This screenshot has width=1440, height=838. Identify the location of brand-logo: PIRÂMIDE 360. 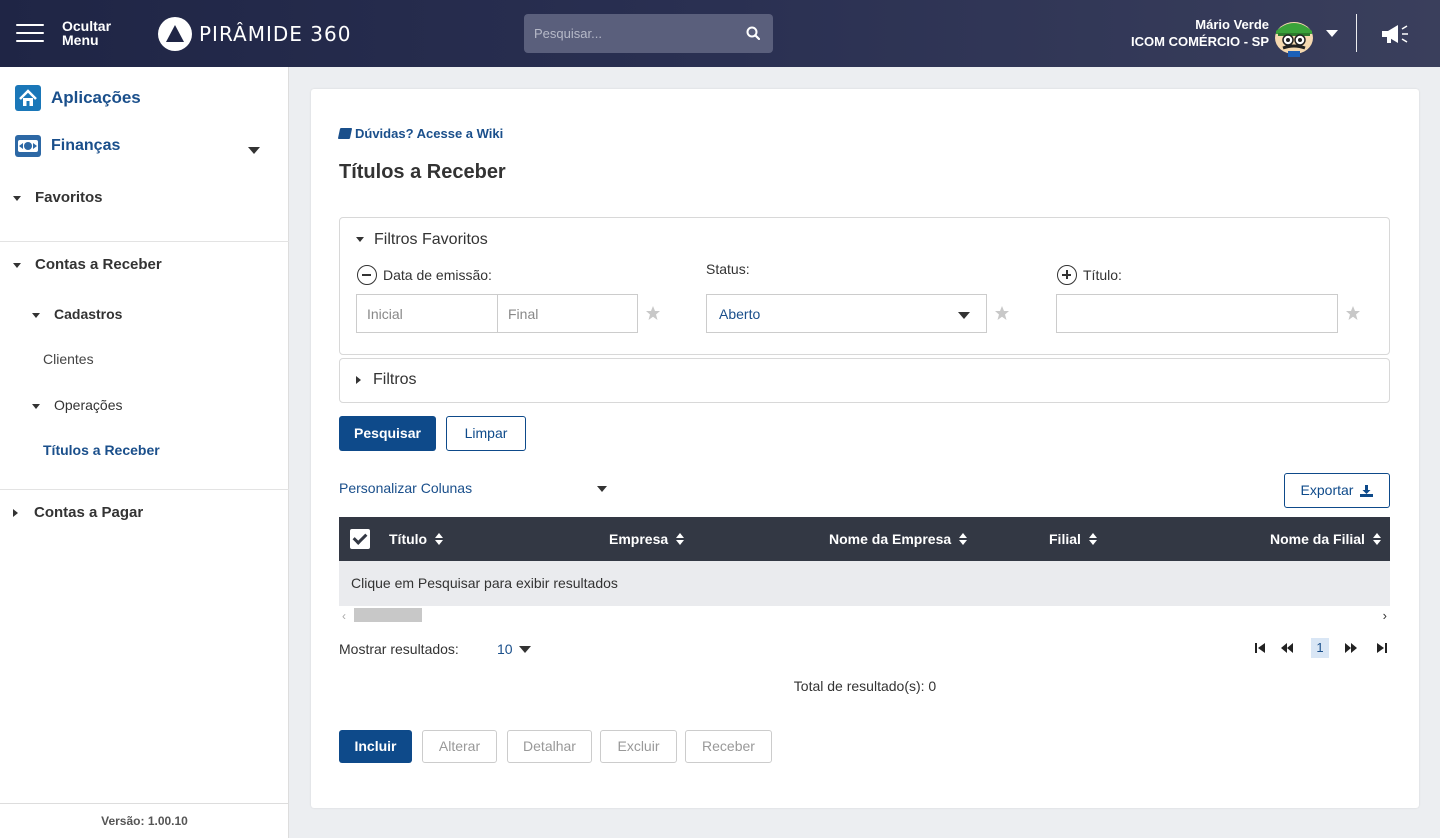
(254, 34).